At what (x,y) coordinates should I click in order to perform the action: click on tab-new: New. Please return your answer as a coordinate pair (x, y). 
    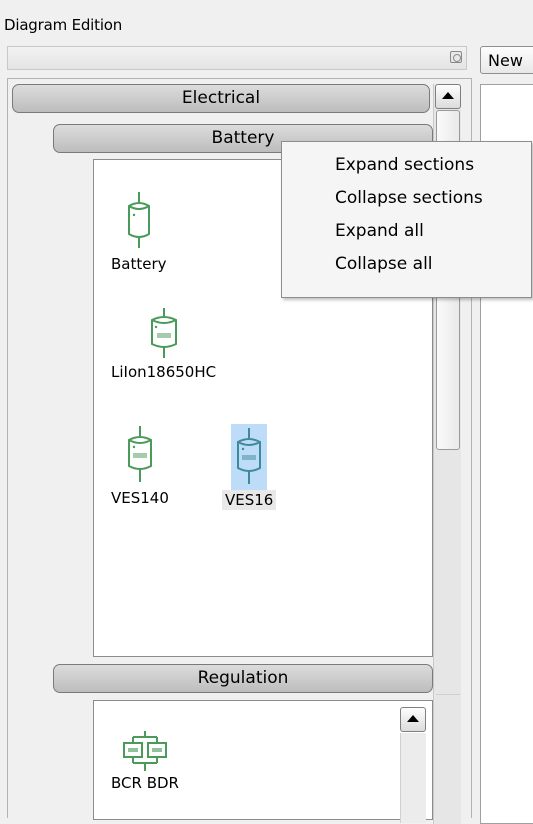
    Looking at the image, I should click on (506, 60).